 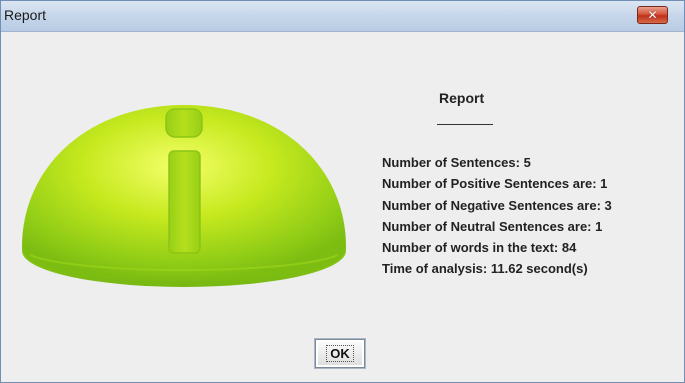 What do you see at coordinates (465, 124) in the screenshot?
I see `heading-divider` at bounding box center [465, 124].